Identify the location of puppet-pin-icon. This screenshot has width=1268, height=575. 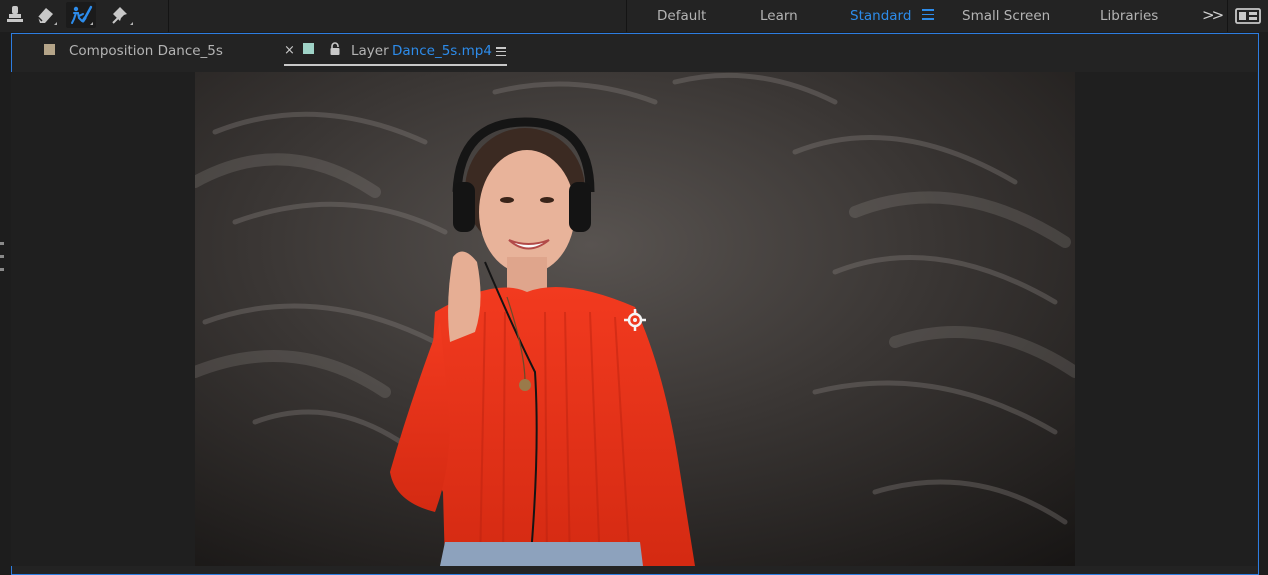
(121, 15).